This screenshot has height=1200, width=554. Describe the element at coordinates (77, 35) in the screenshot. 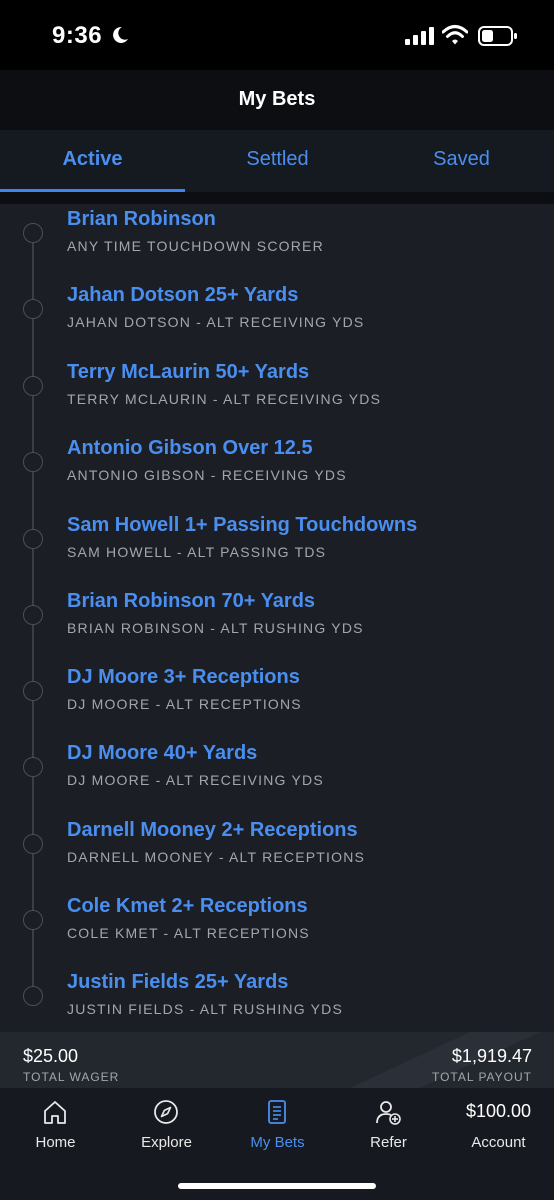

I see `status-time: 9:36` at that location.